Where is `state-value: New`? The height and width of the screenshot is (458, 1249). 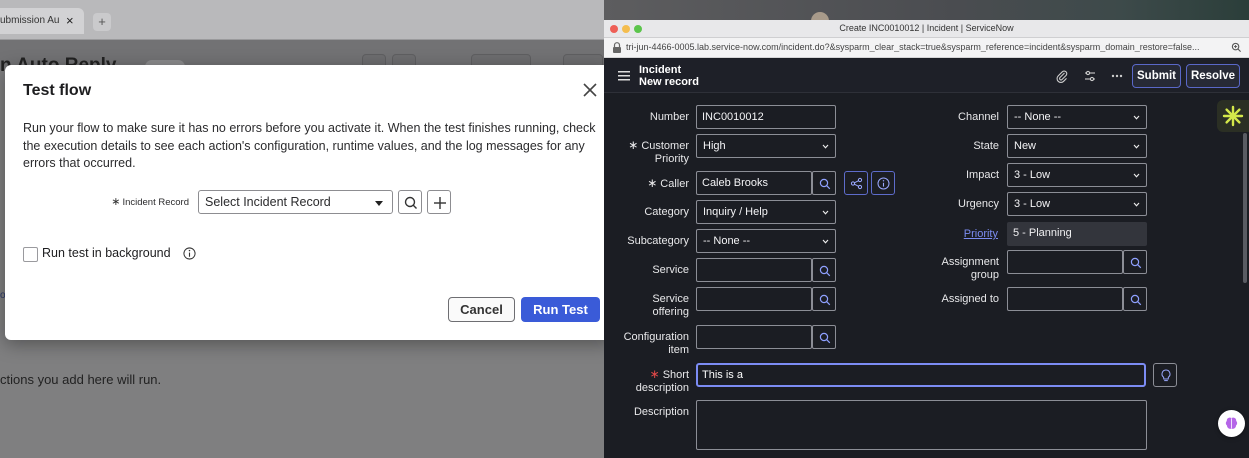
state-value: New is located at coordinates (1025, 146).